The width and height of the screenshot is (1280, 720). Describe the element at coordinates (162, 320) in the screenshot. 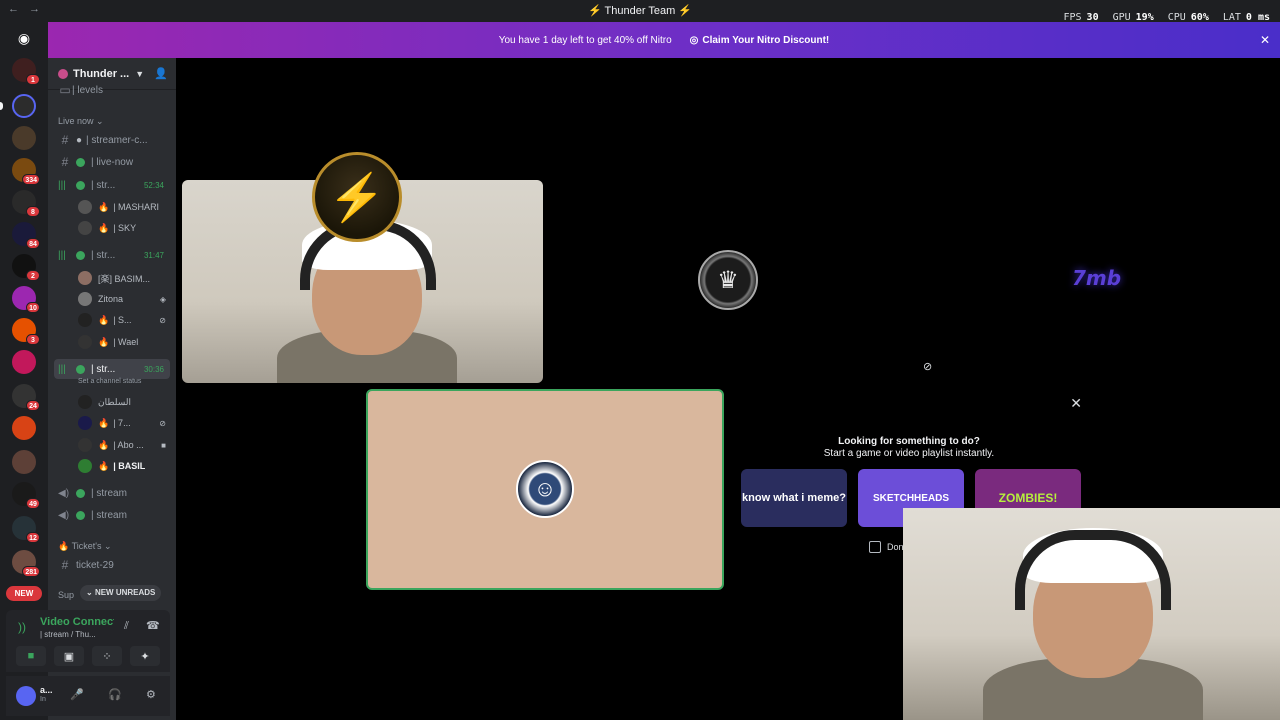

I see `deafened-icon: ⊘` at that location.